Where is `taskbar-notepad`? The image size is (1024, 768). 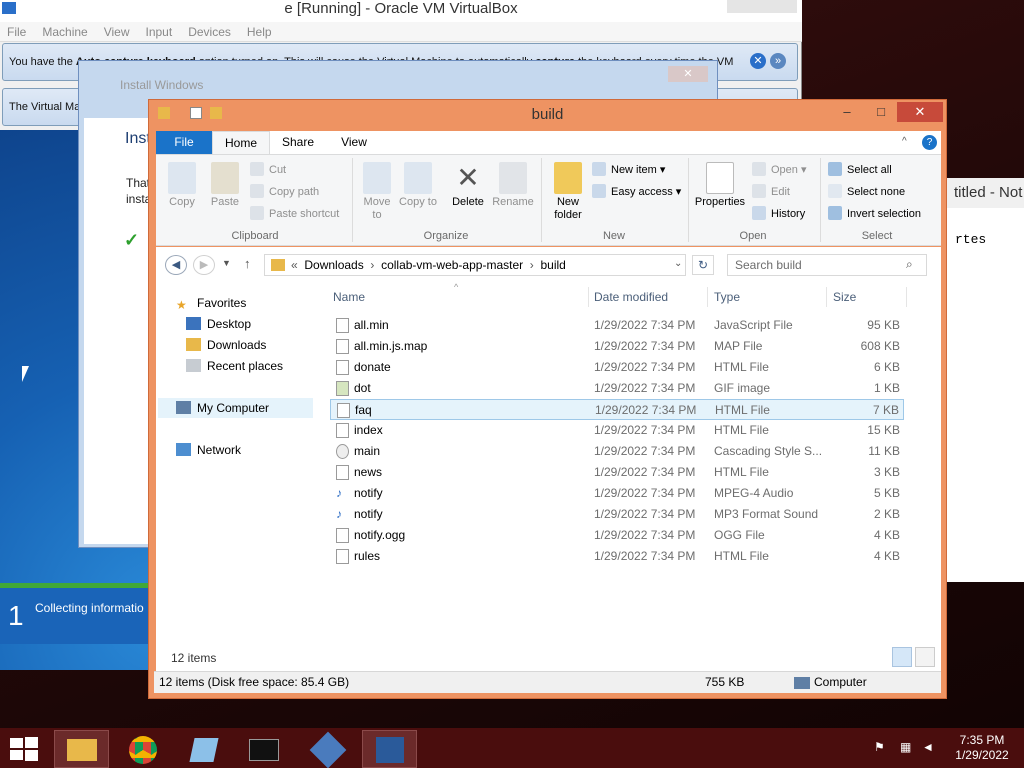 taskbar-notepad is located at coordinates (203, 749).